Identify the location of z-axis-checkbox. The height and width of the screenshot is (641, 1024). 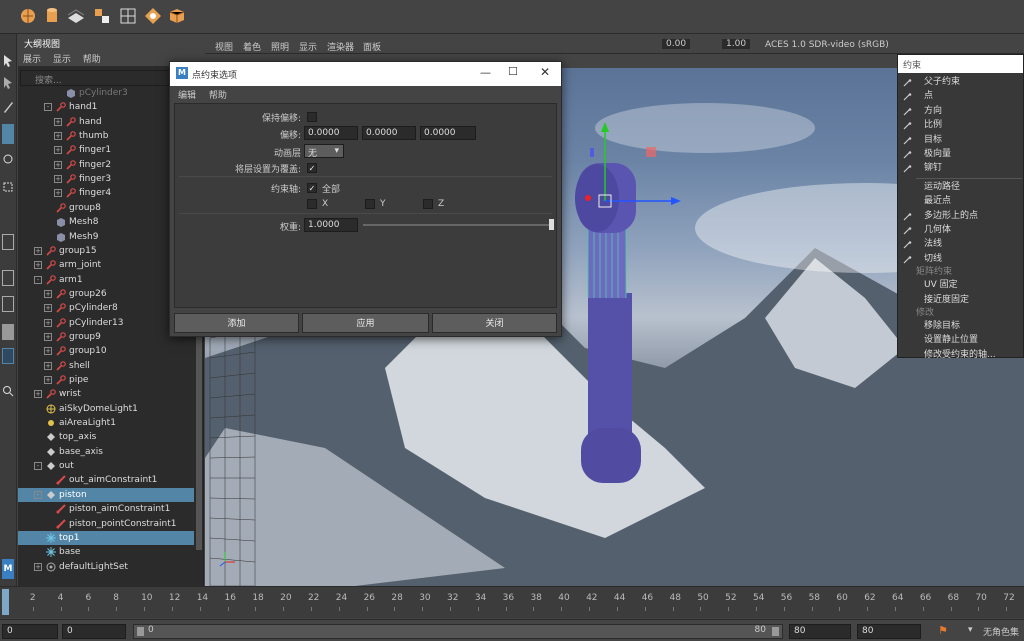
(428, 204).